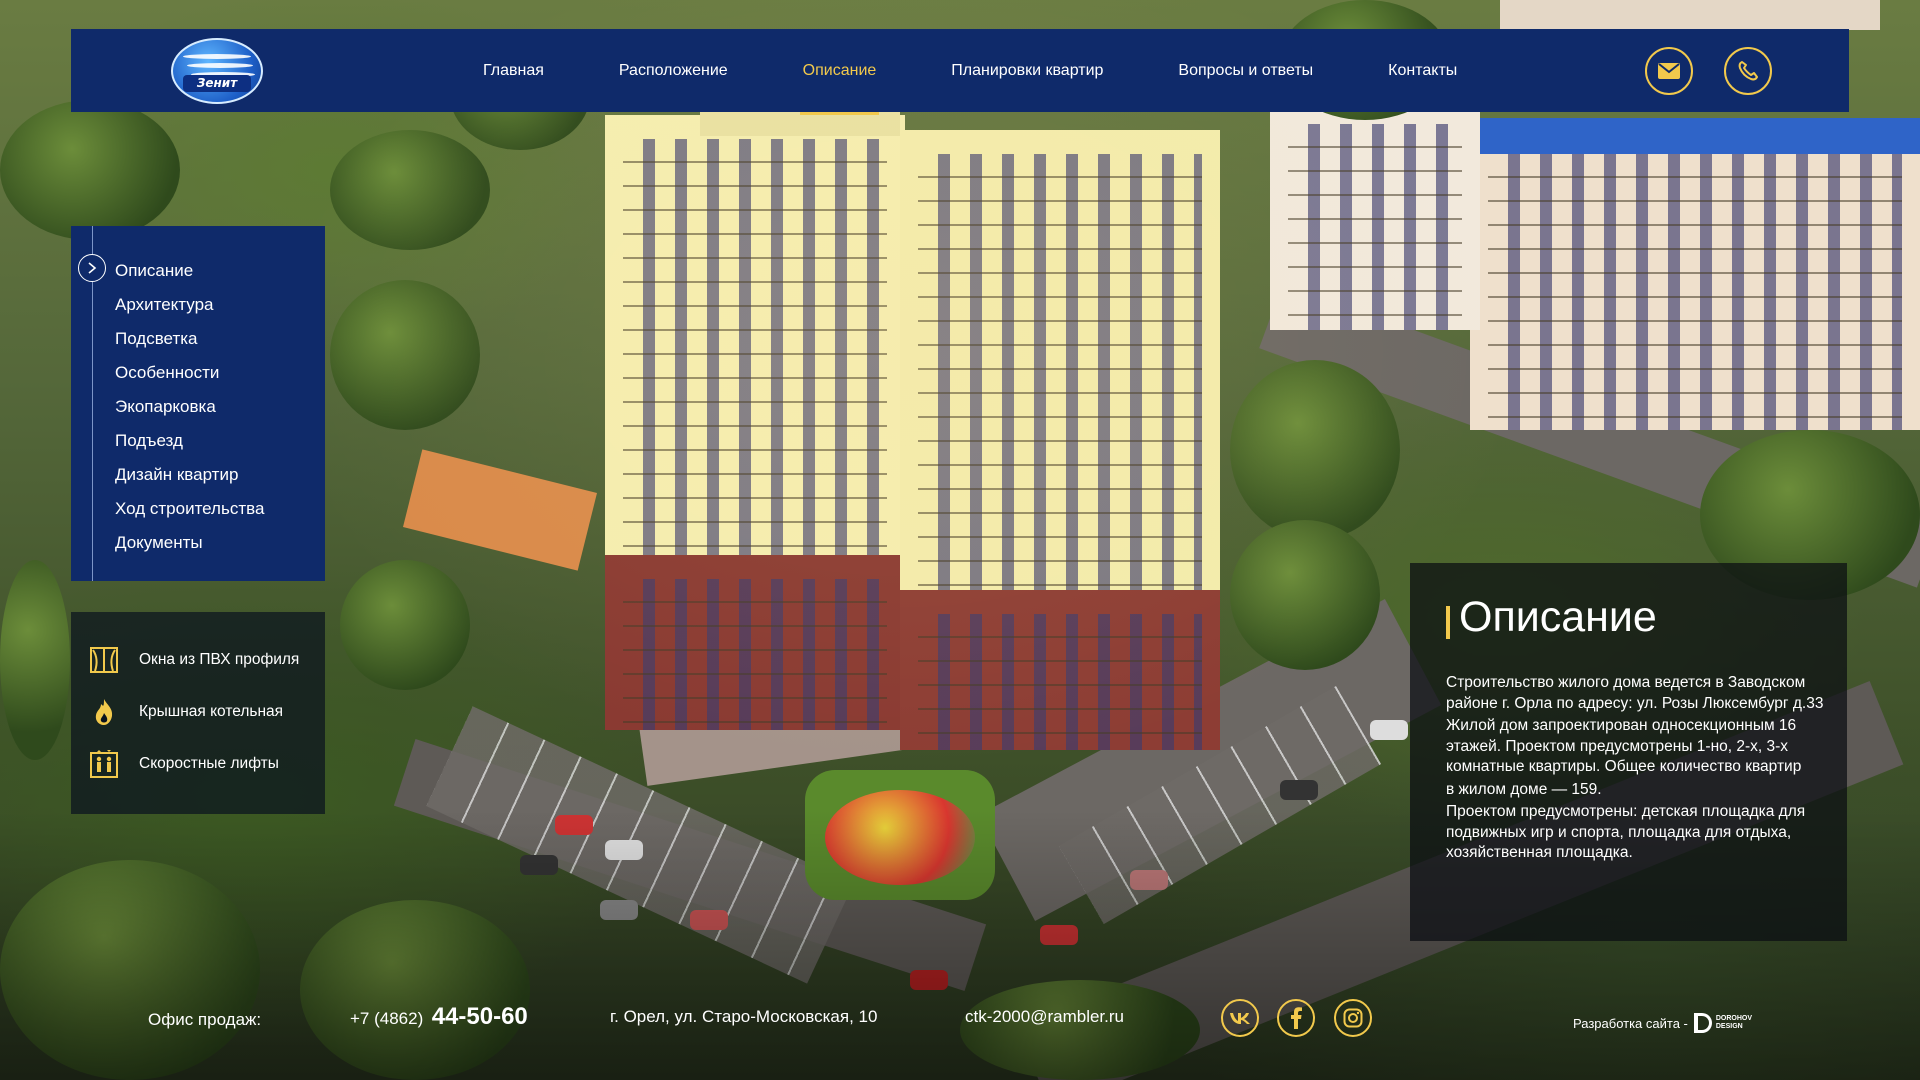  Describe the element at coordinates (1729, 1026) in the screenshot. I see `developer-brand-line2: DESIGN` at that location.